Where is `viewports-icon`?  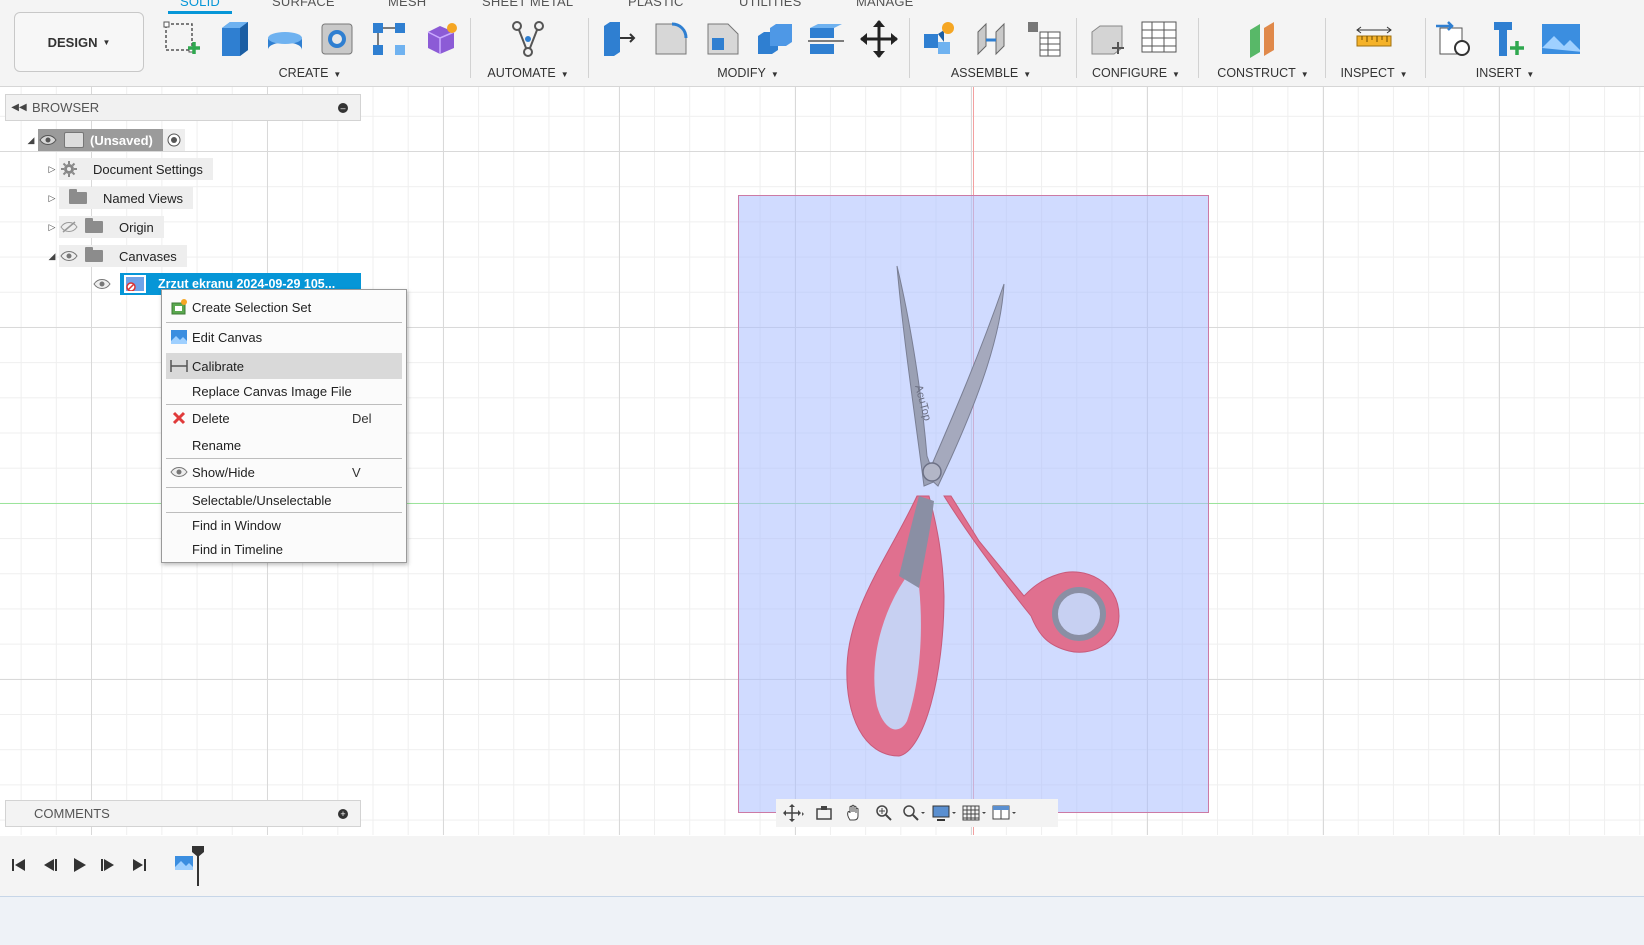 viewports-icon is located at coordinates (1004, 813).